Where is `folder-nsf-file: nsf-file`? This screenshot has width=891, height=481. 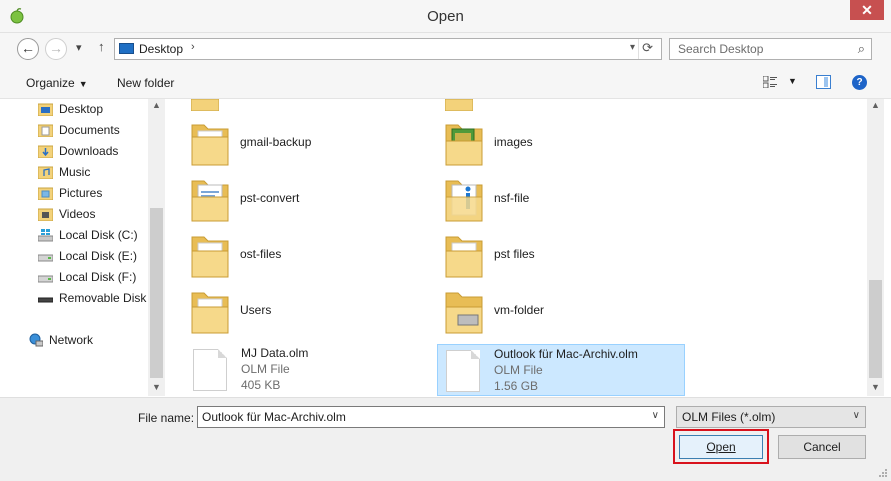 folder-nsf-file: nsf-file is located at coordinates (564, 201).